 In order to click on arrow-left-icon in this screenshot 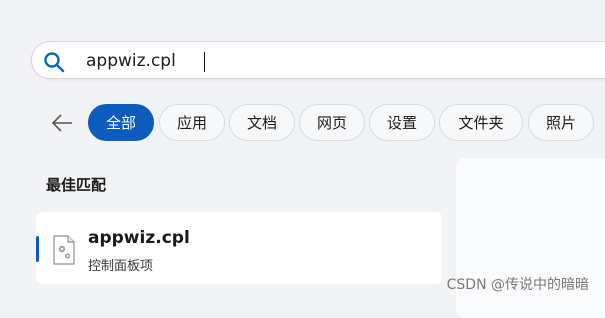, I will do `click(61, 123)`.